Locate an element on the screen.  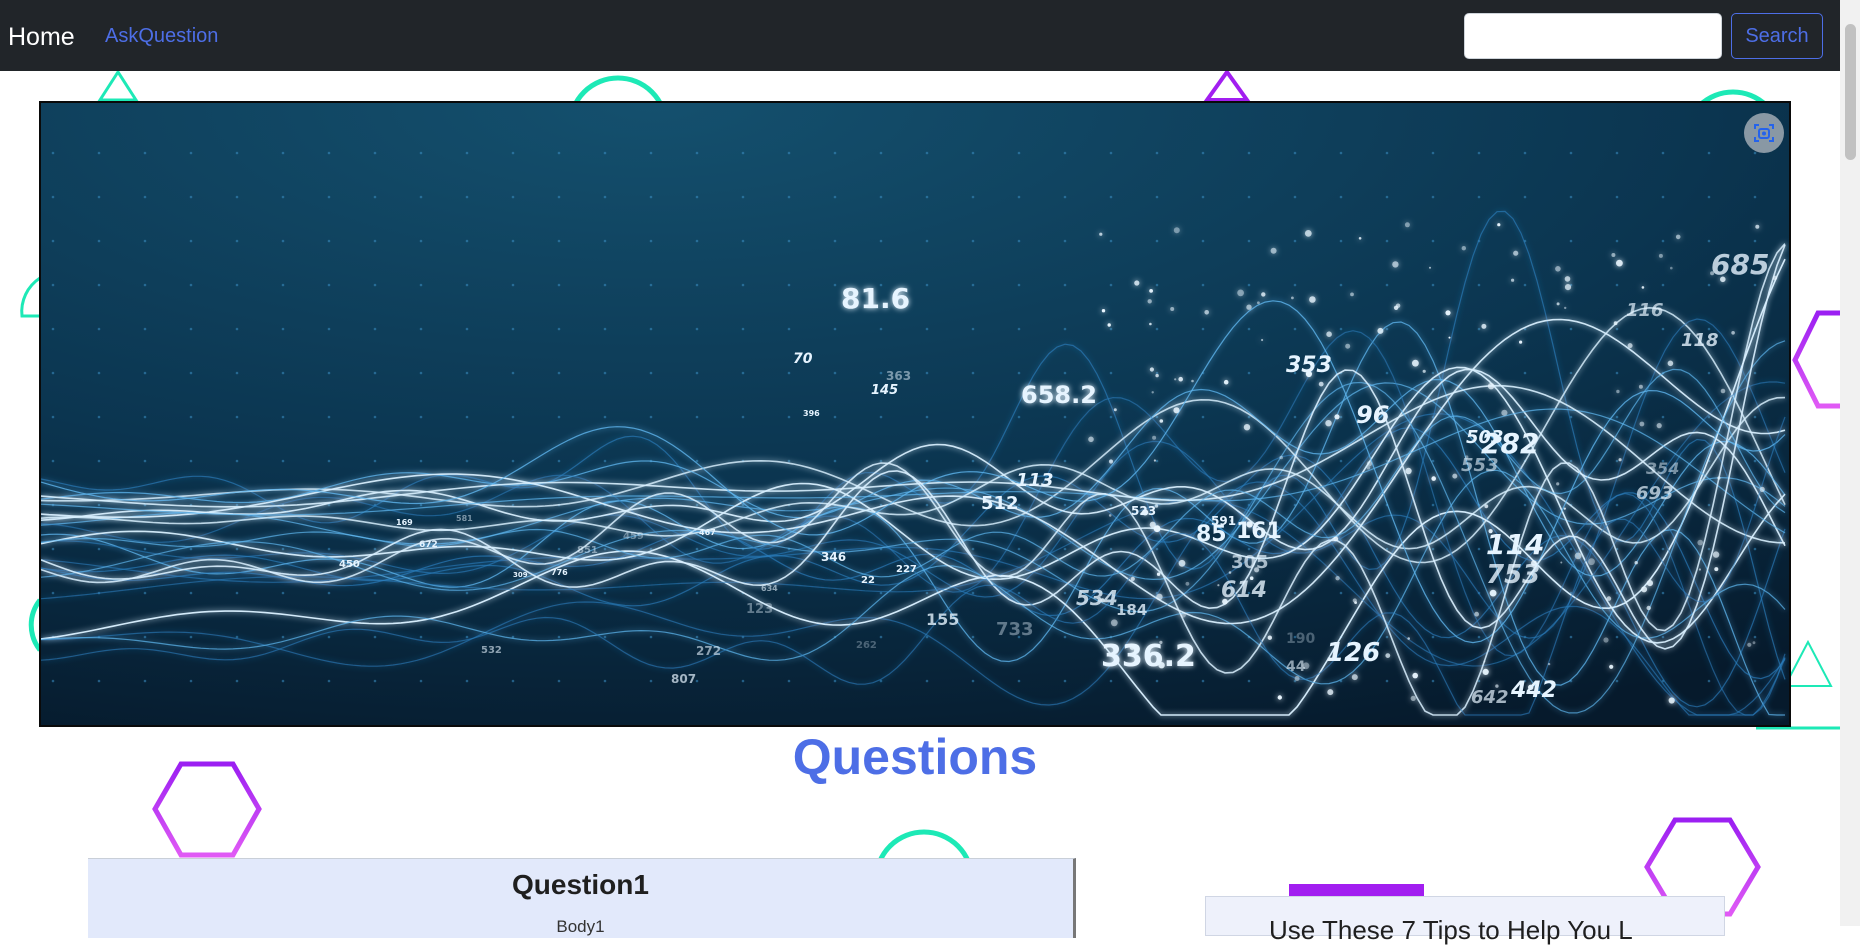
hero-number: 126 is located at coordinates (1353, 653).